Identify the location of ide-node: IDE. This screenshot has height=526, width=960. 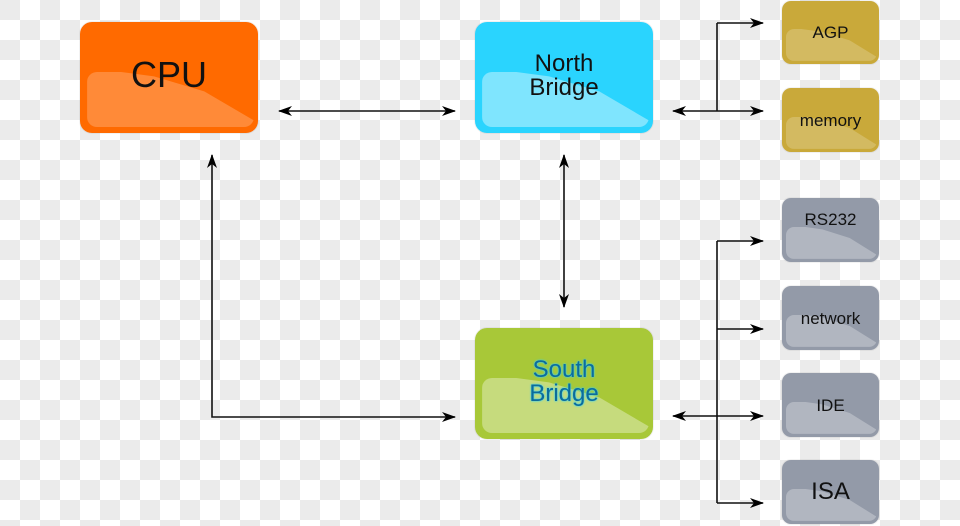
(830, 405).